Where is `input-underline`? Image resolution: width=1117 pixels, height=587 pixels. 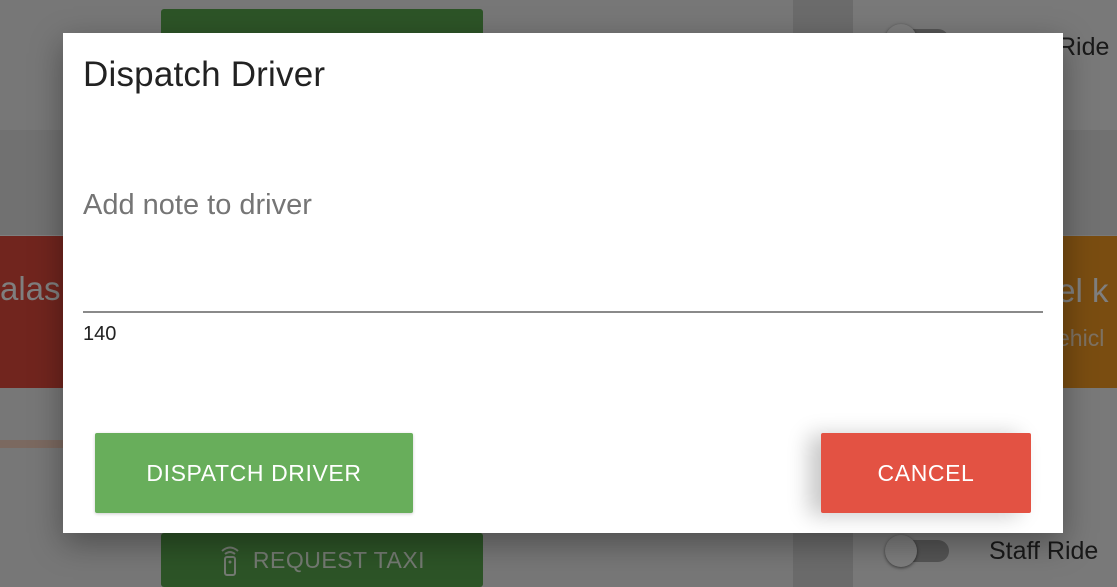
input-underline is located at coordinates (563, 312).